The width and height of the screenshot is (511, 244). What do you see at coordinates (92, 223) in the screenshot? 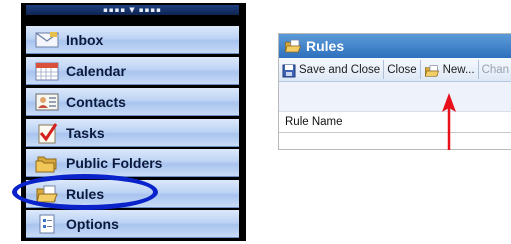
I see `nav-item-label: Options` at bounding box center [92, 223].